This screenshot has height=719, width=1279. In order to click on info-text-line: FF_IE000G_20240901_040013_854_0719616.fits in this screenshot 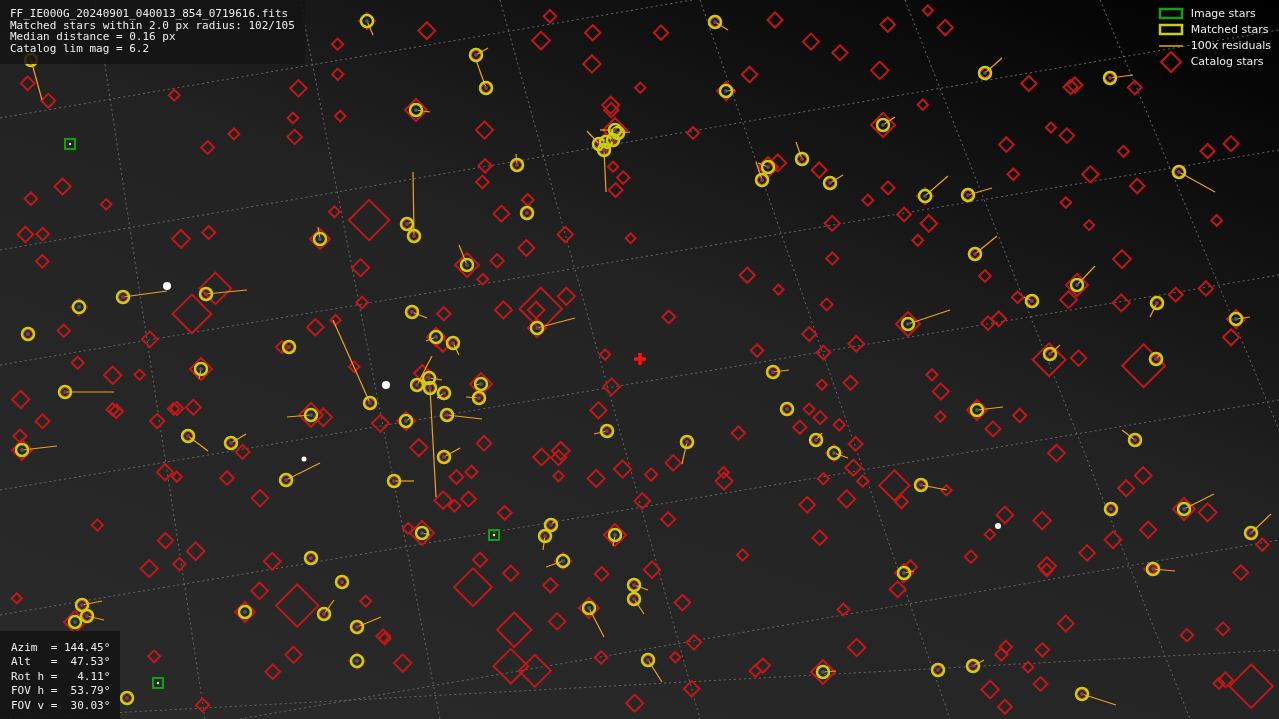, I will do `click(149, 14)`.